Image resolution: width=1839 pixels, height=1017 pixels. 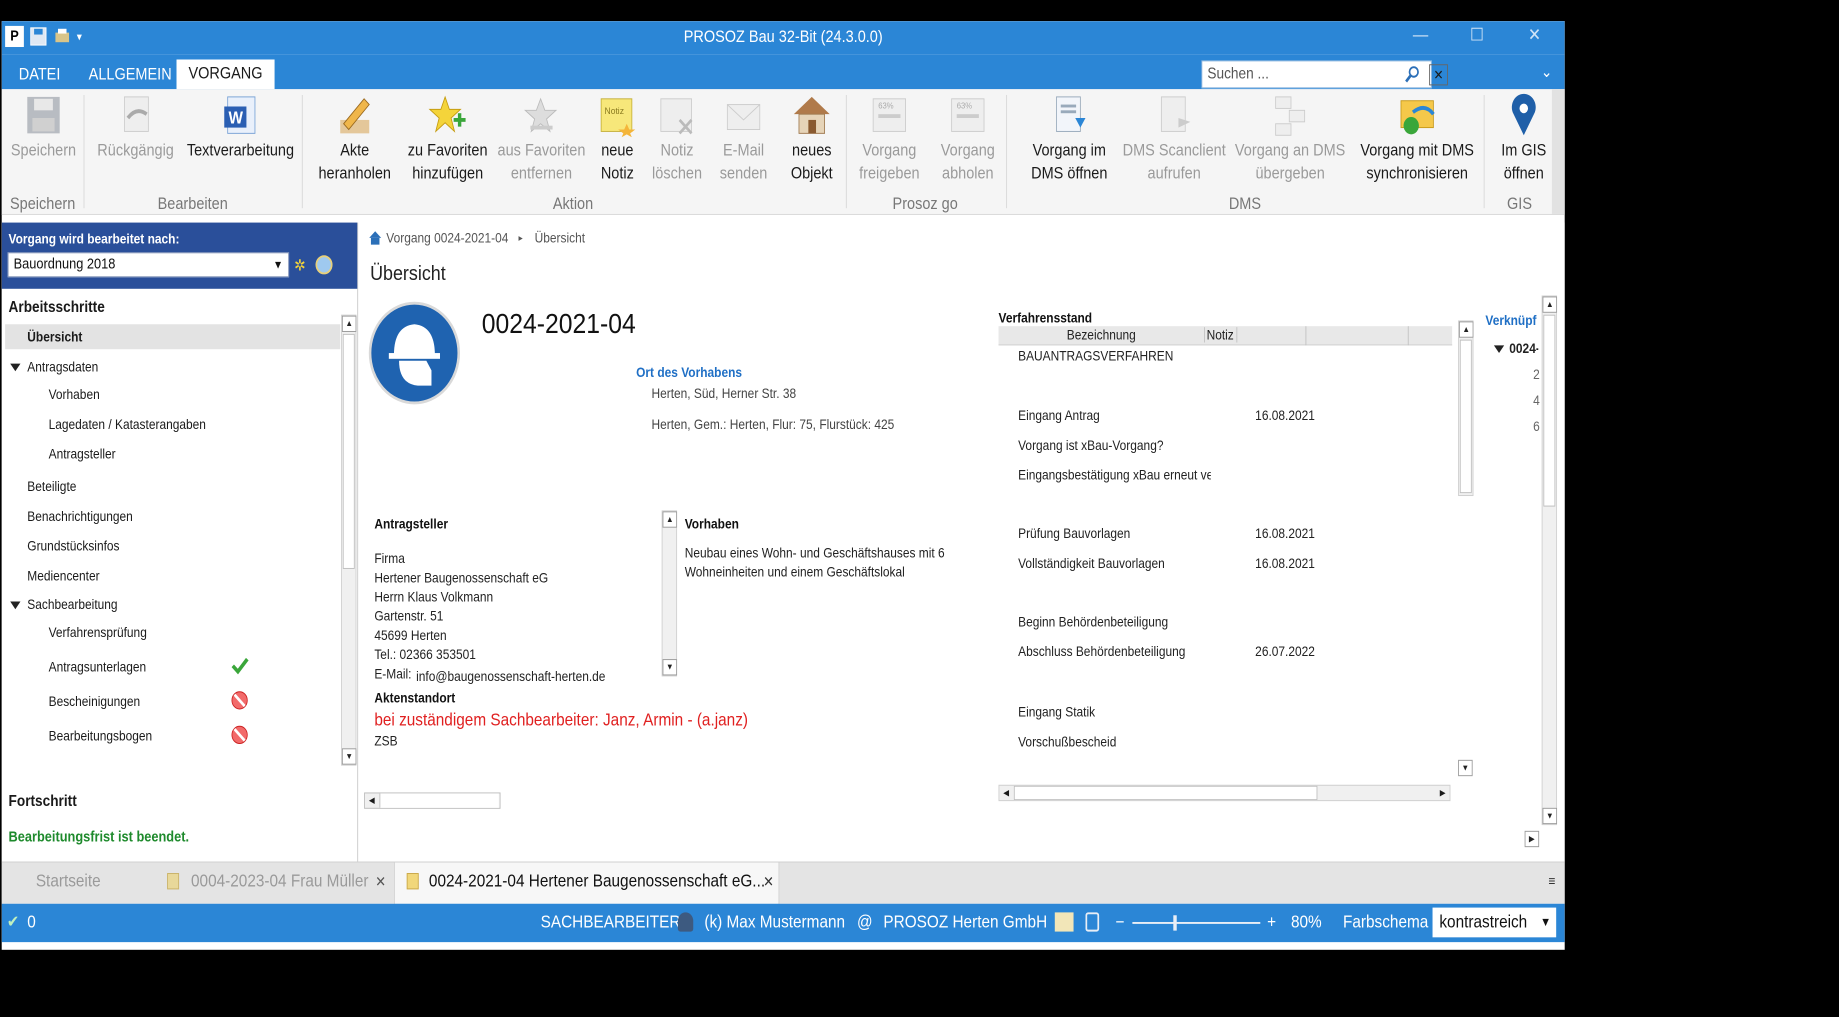 I want to click on organization: PROSOZ Herten GmbH, so click(x=965, y=922).